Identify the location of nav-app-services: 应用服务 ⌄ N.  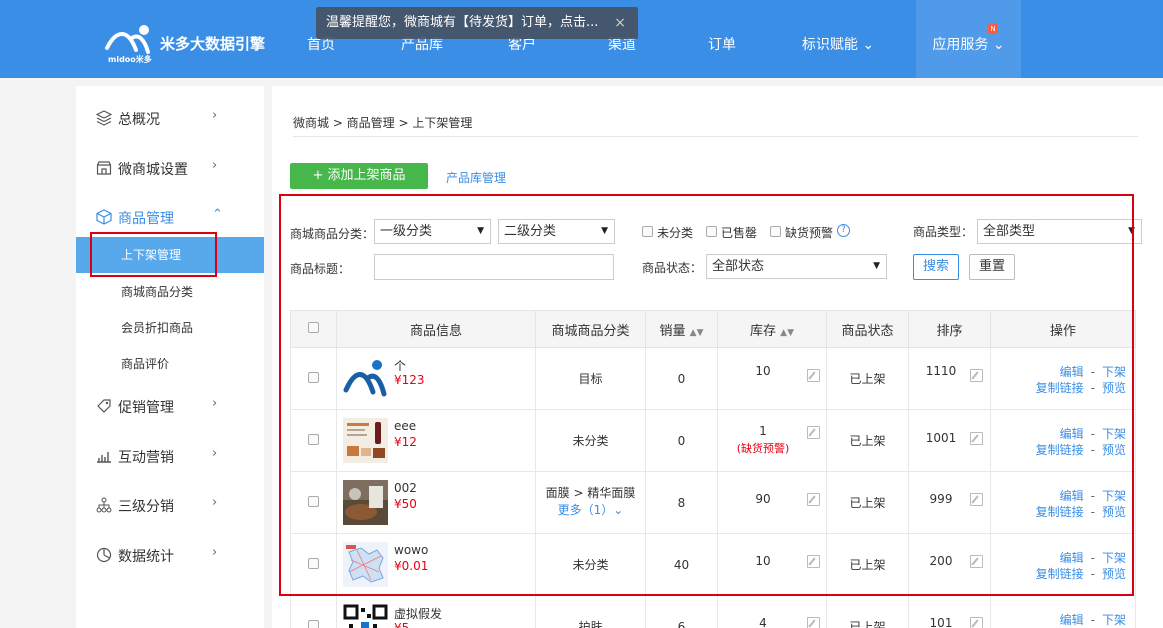
(968, 39).